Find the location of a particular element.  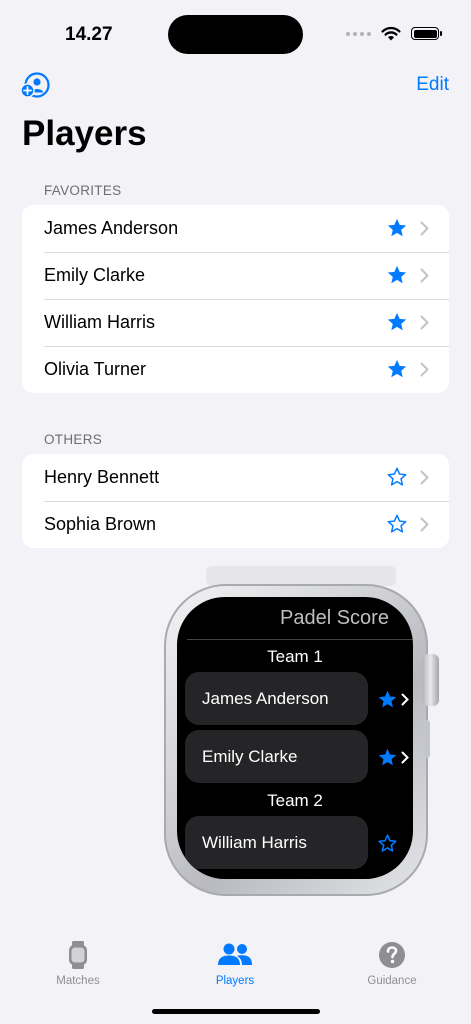

player-name: Sophia Brown is located at coordinates (100, 524).